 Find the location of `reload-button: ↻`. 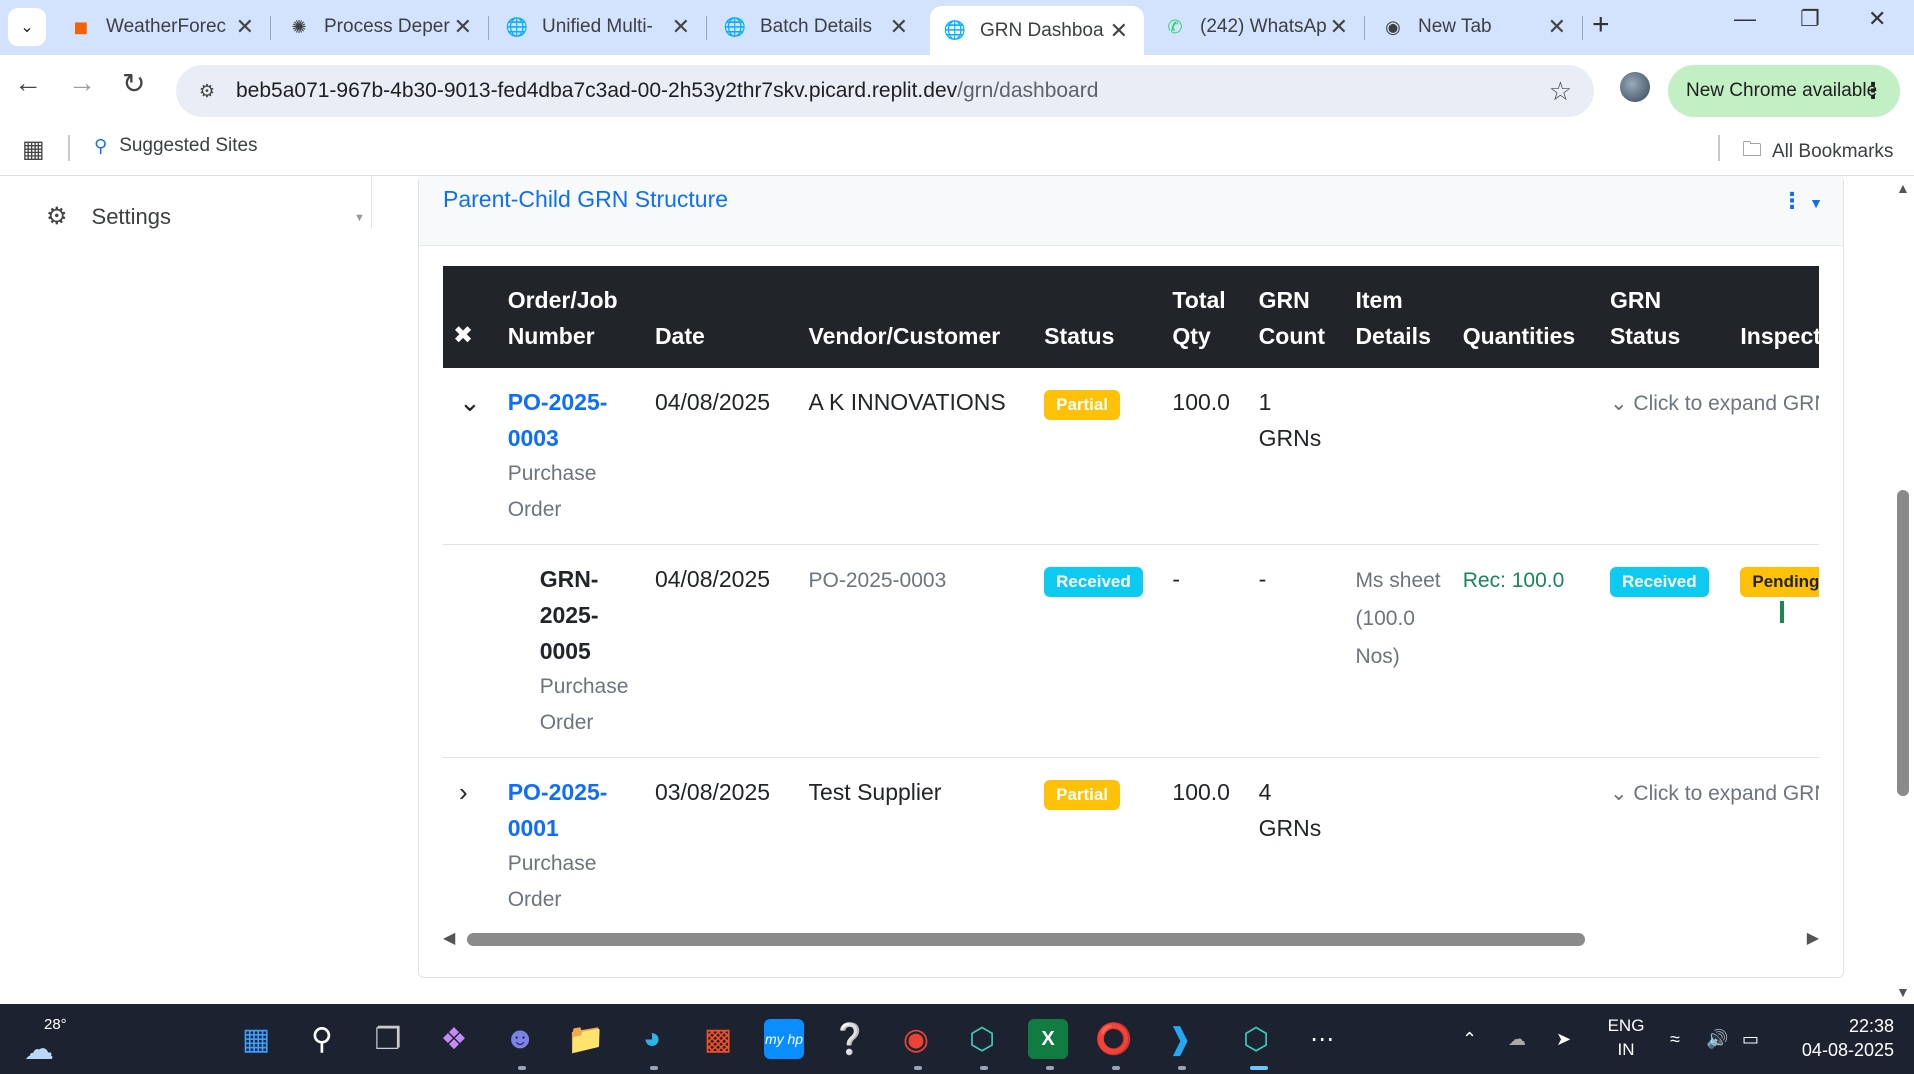

reload-button: ↻ is located at coordinates (133, 83).